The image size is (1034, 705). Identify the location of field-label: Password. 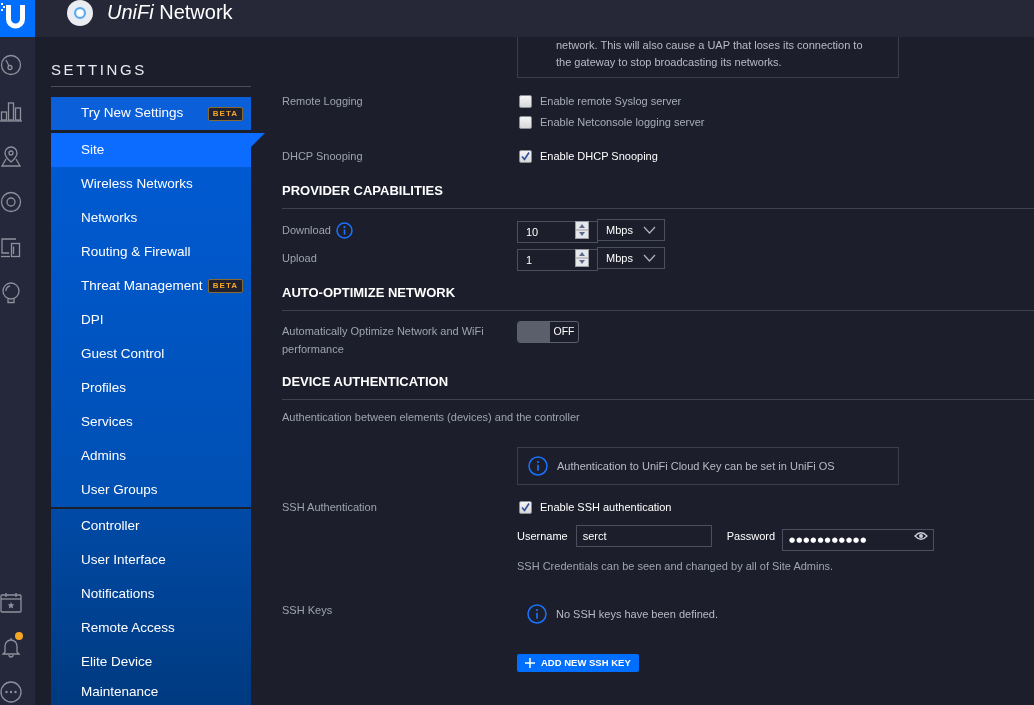
(751, 536).